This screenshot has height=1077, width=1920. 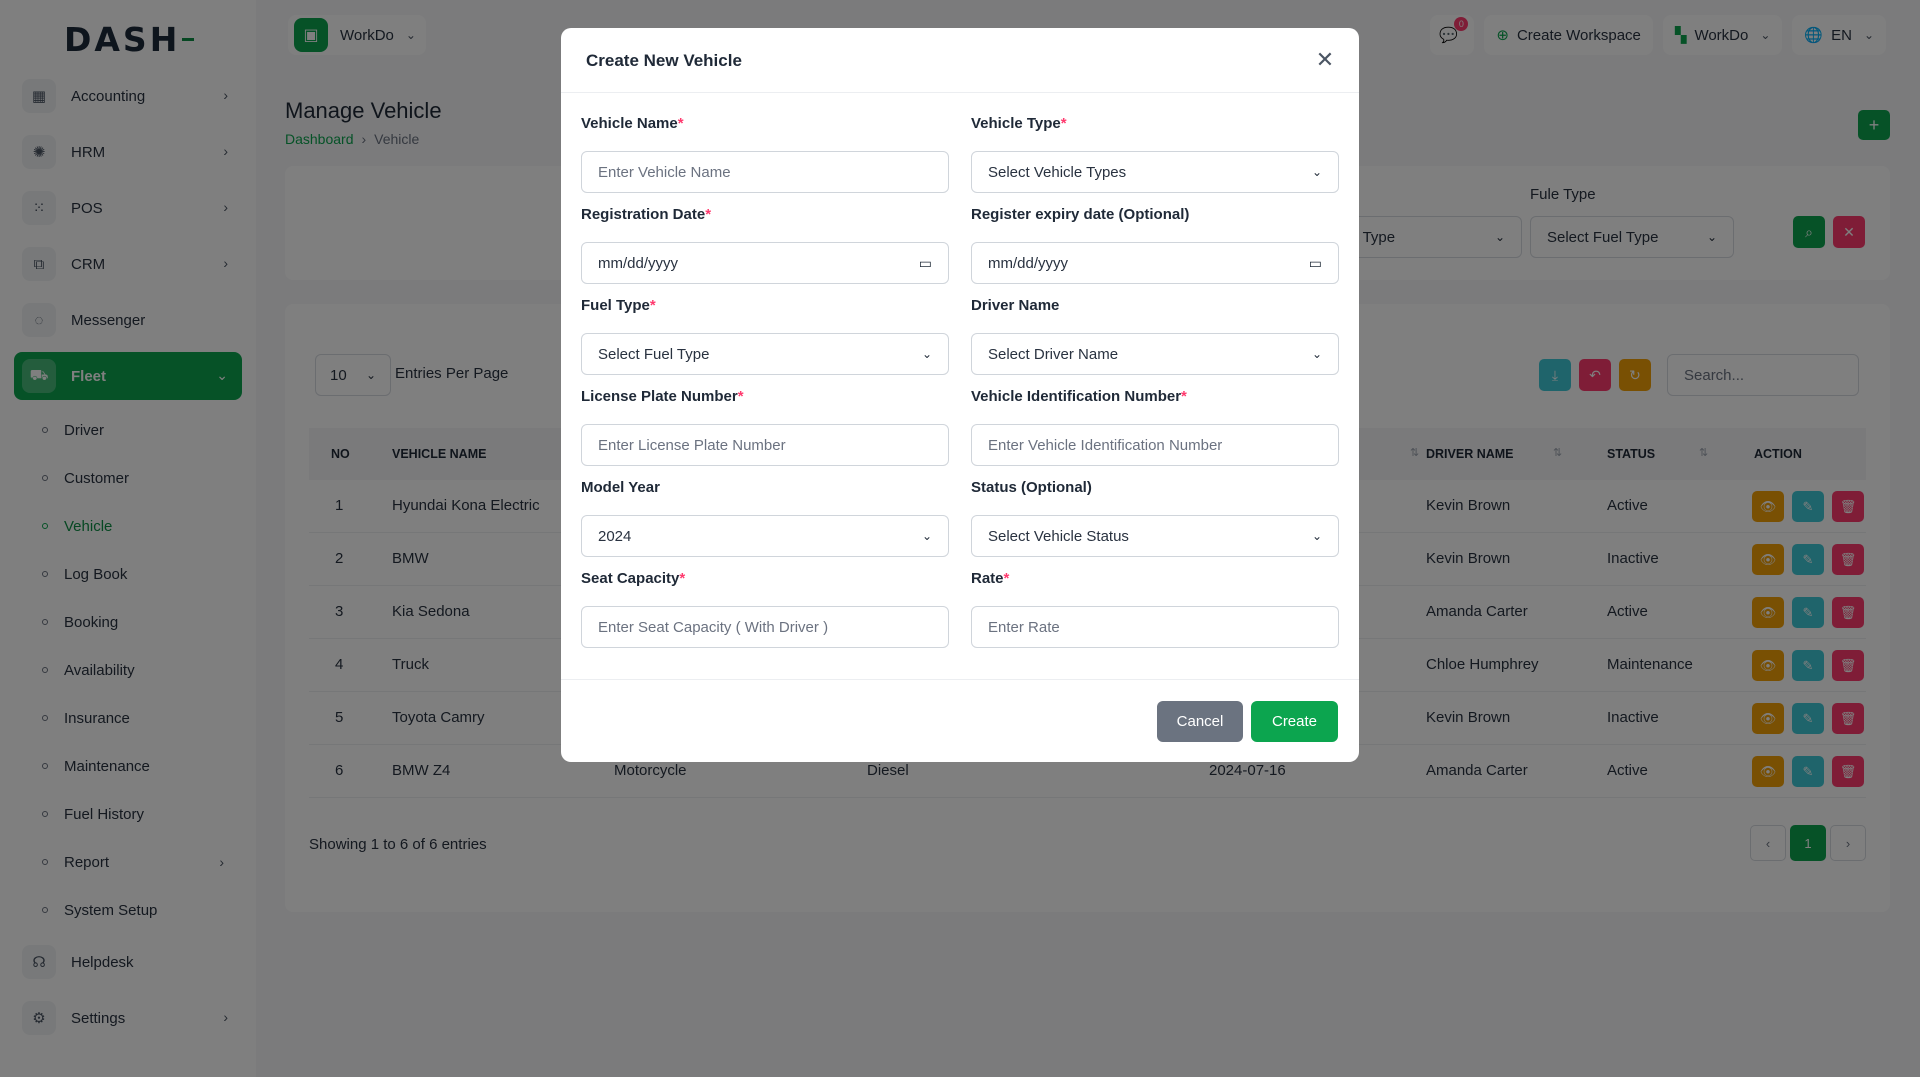 I want to click on status-group: Status (Optional) Select Vehicle Status ⌄, so click(x=1155, y=518).